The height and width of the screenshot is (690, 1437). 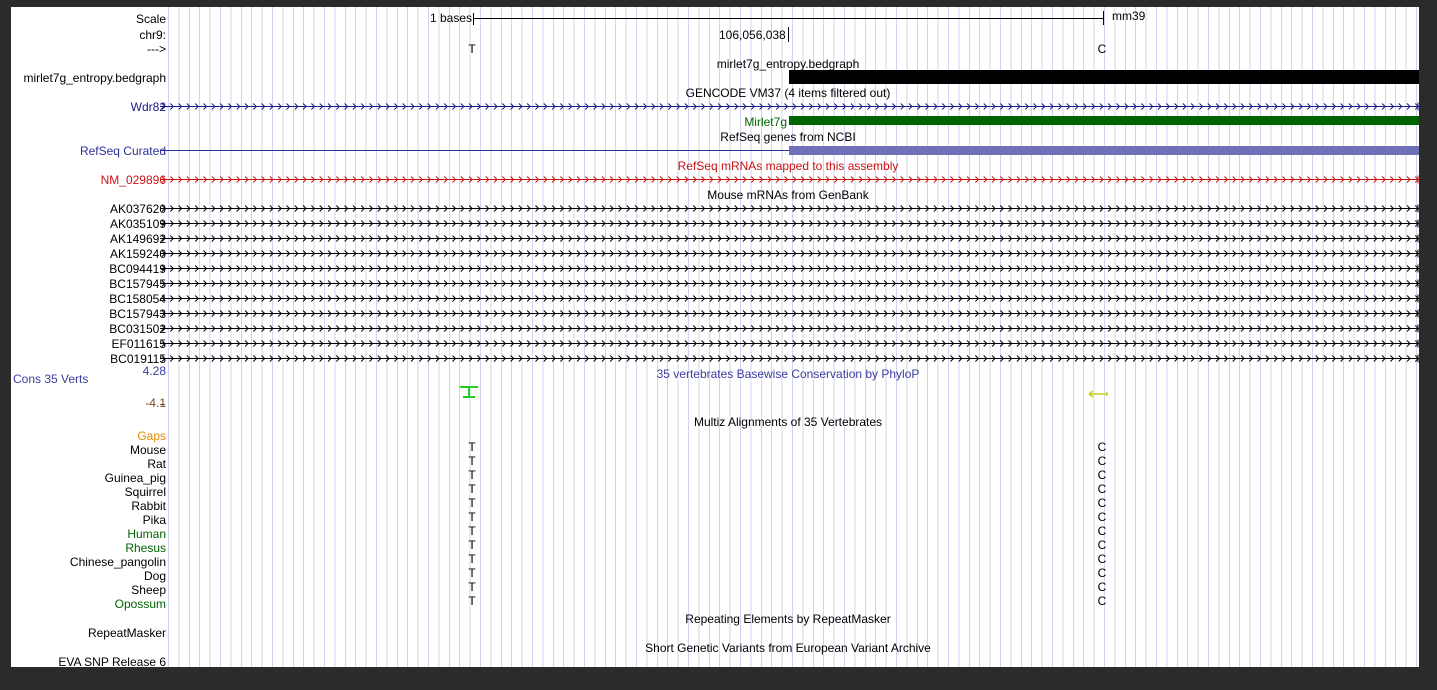 What do you see at coordinates (133, 180) in the screenshot?
I see `mrna-label-nm029896: NM_029896` at bounding box center [133, 180].